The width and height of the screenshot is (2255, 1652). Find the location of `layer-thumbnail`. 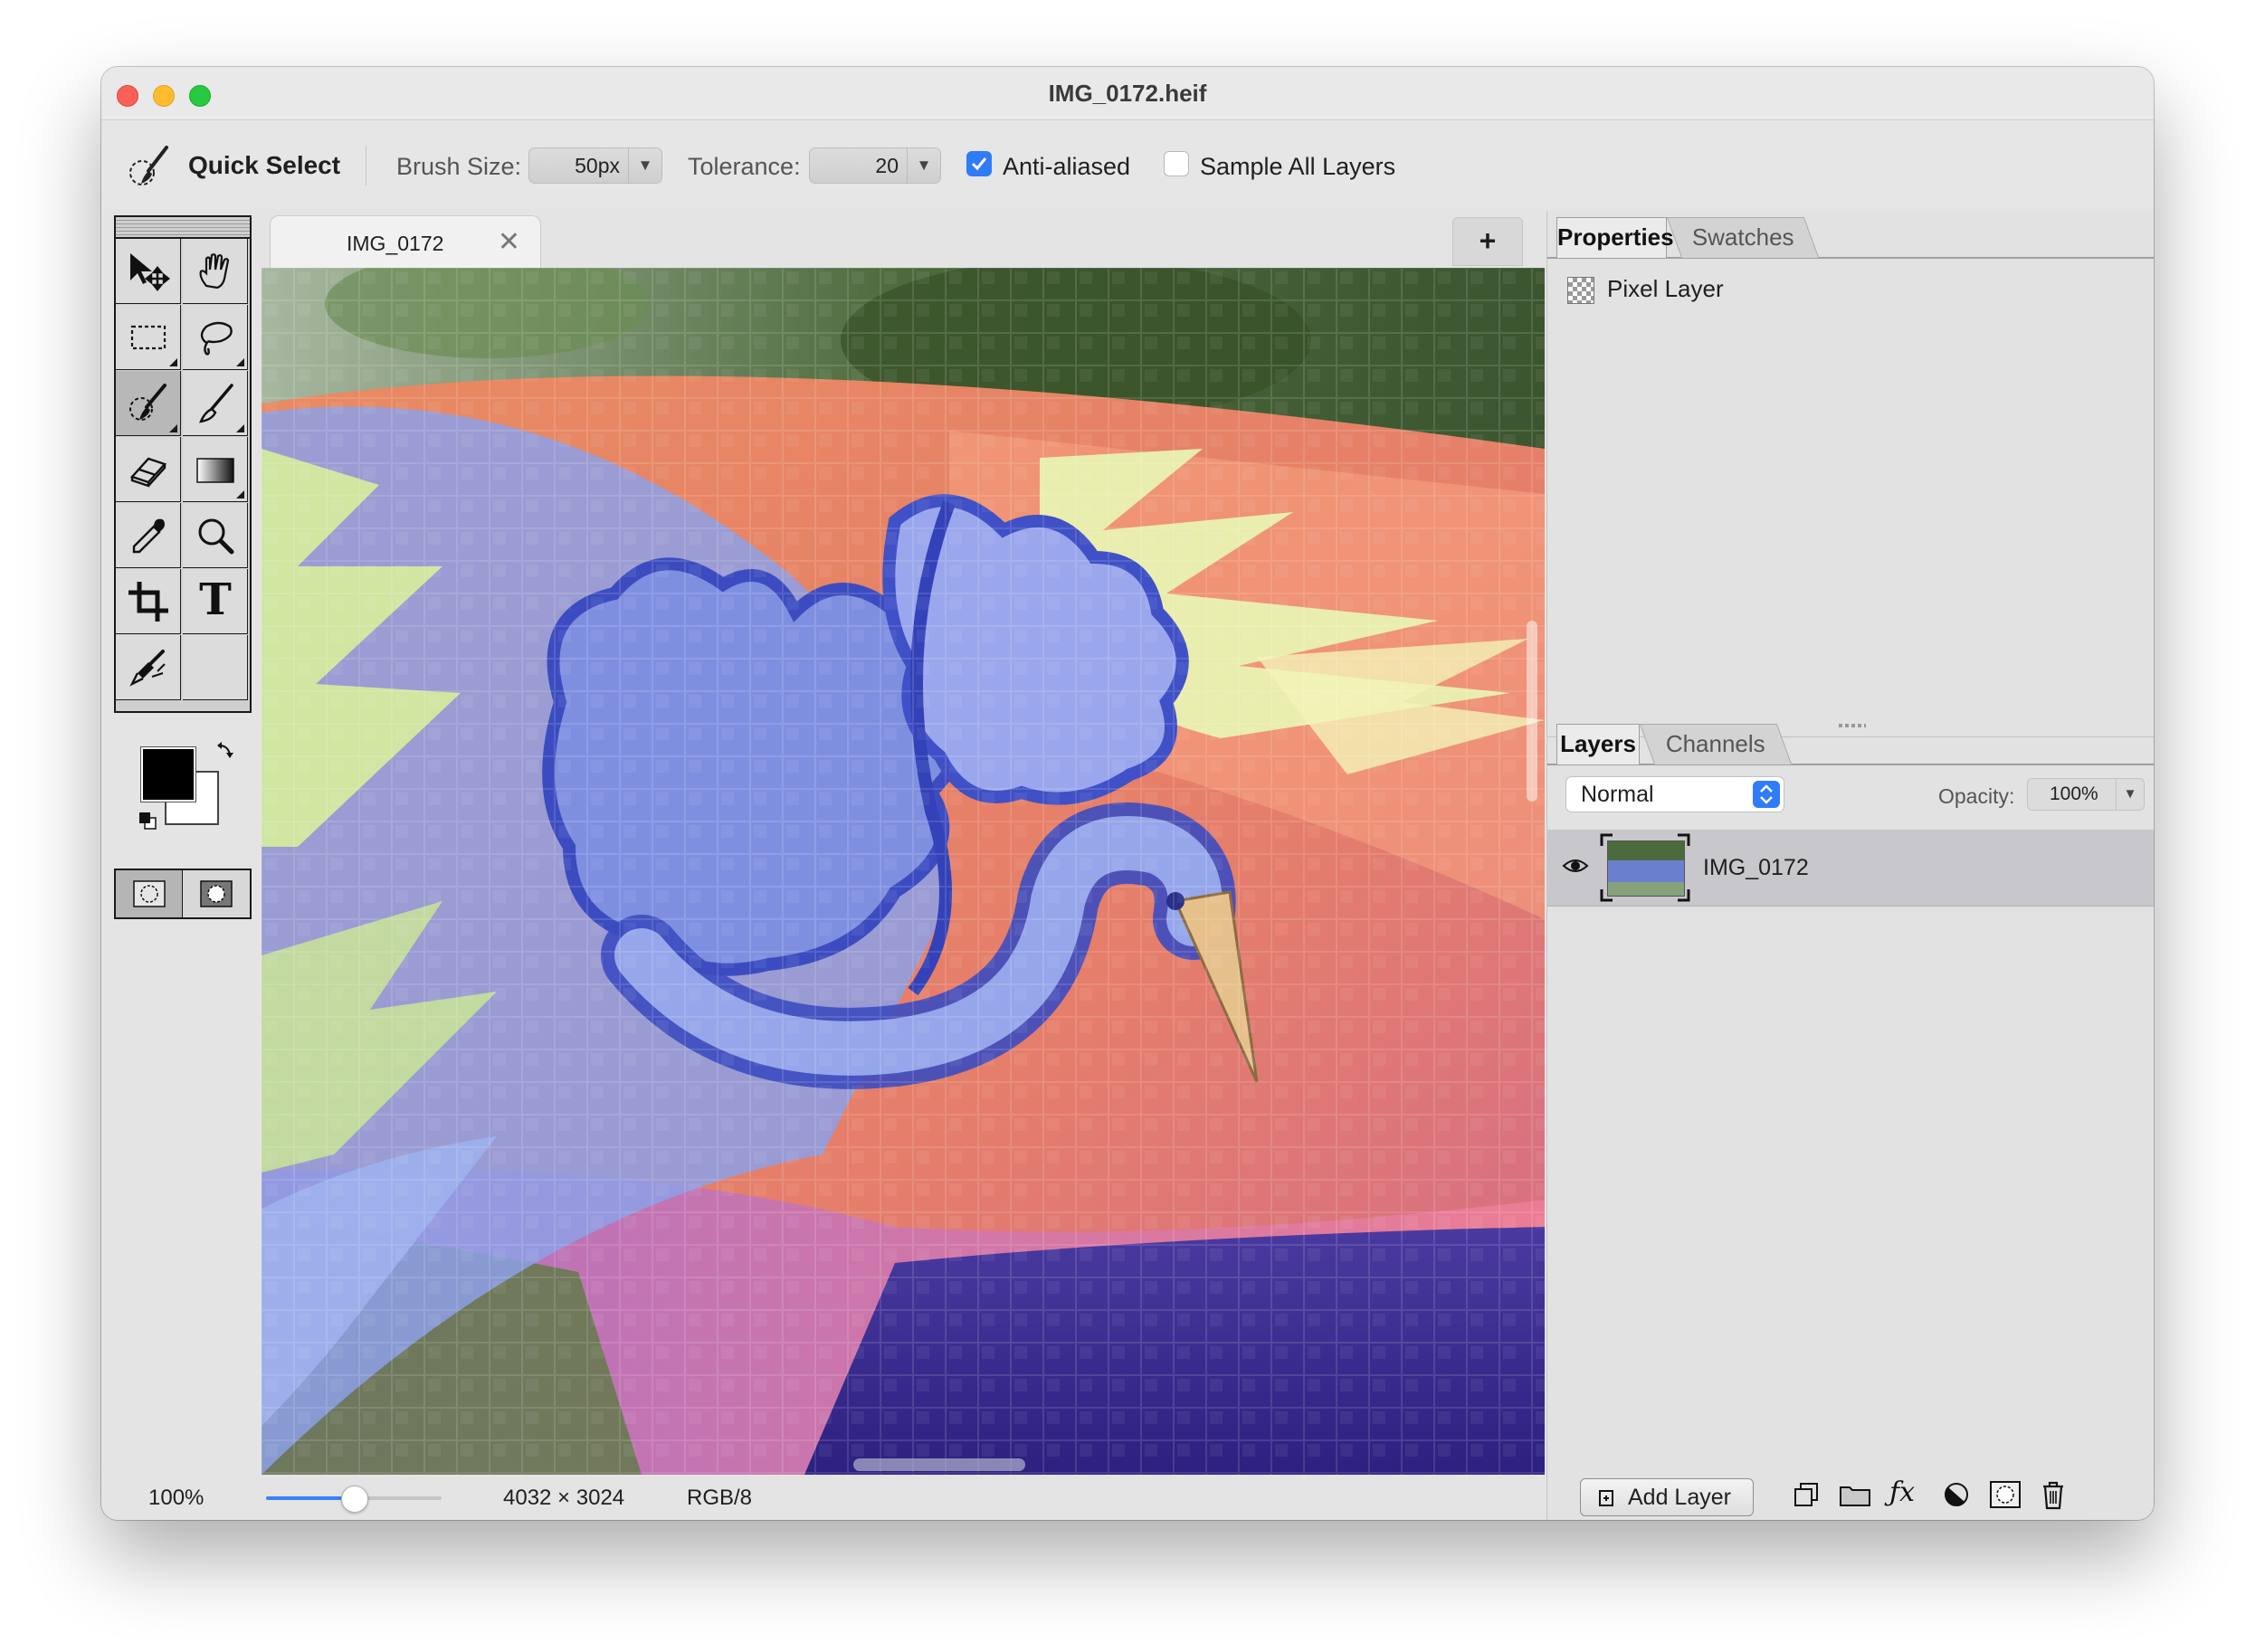

layer-thumbnail is located at coordinates (1645, 868).